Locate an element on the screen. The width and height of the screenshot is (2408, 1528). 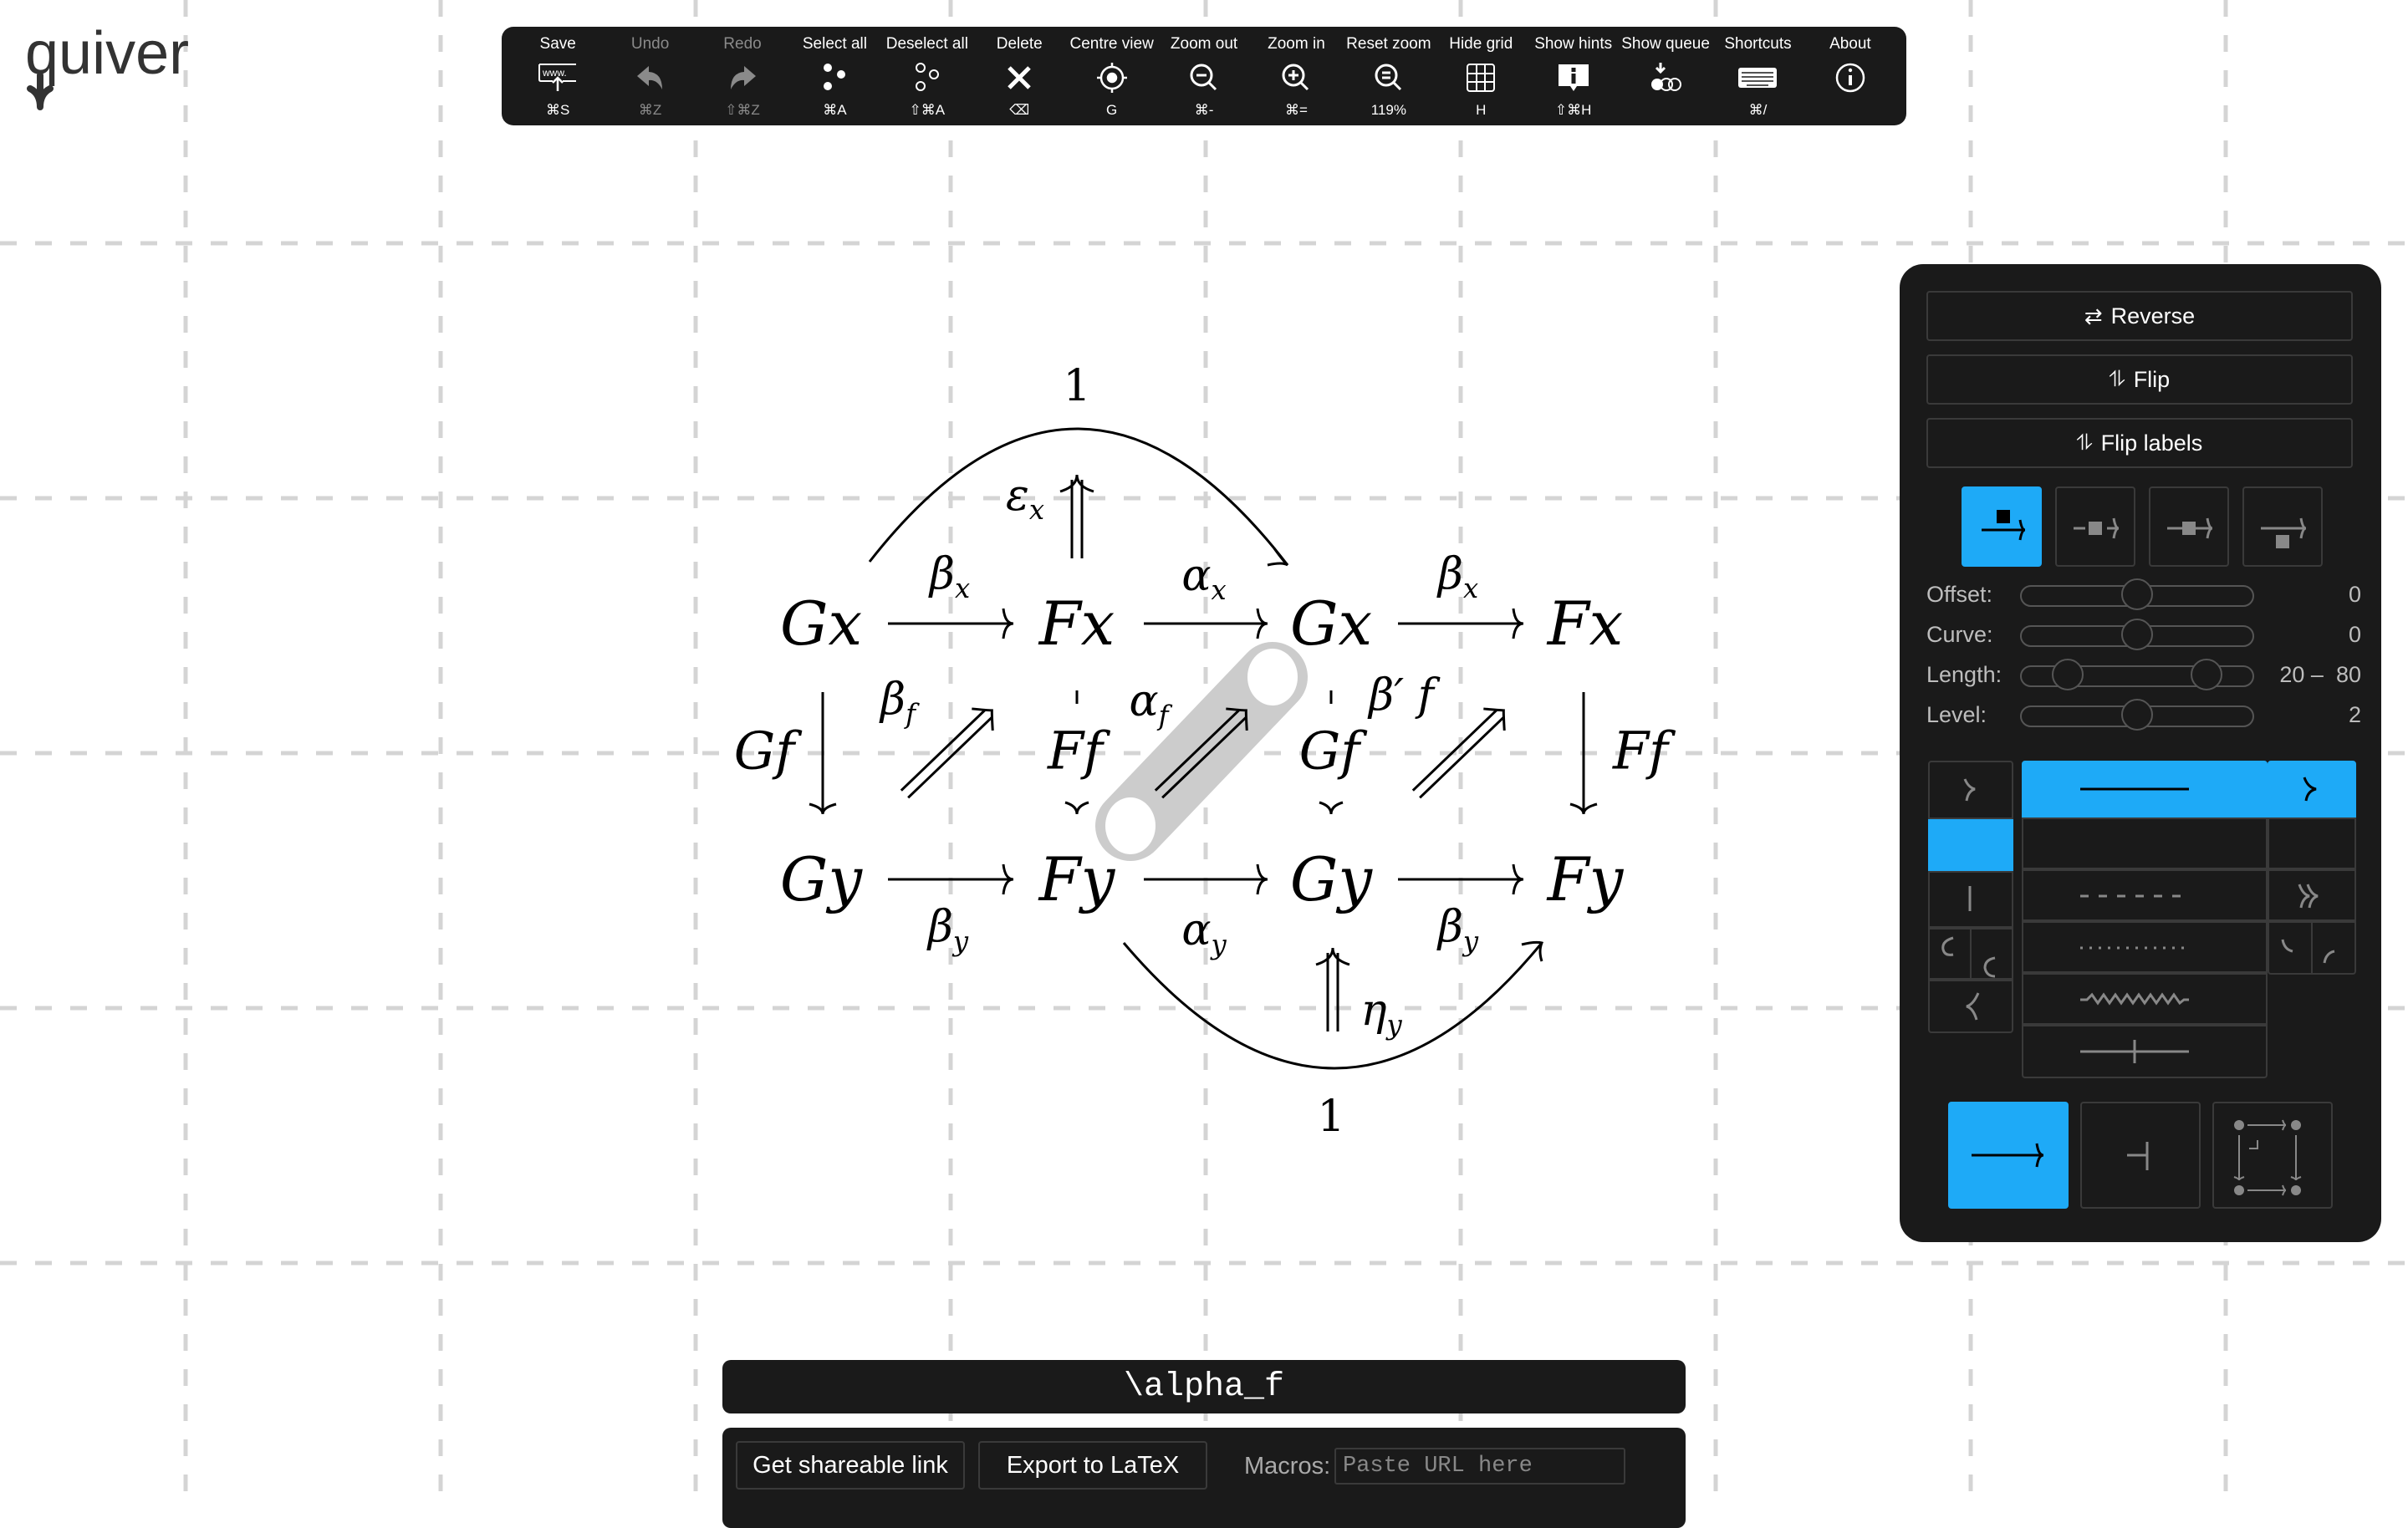
curve-slider is located at coordinates (2137, 634).